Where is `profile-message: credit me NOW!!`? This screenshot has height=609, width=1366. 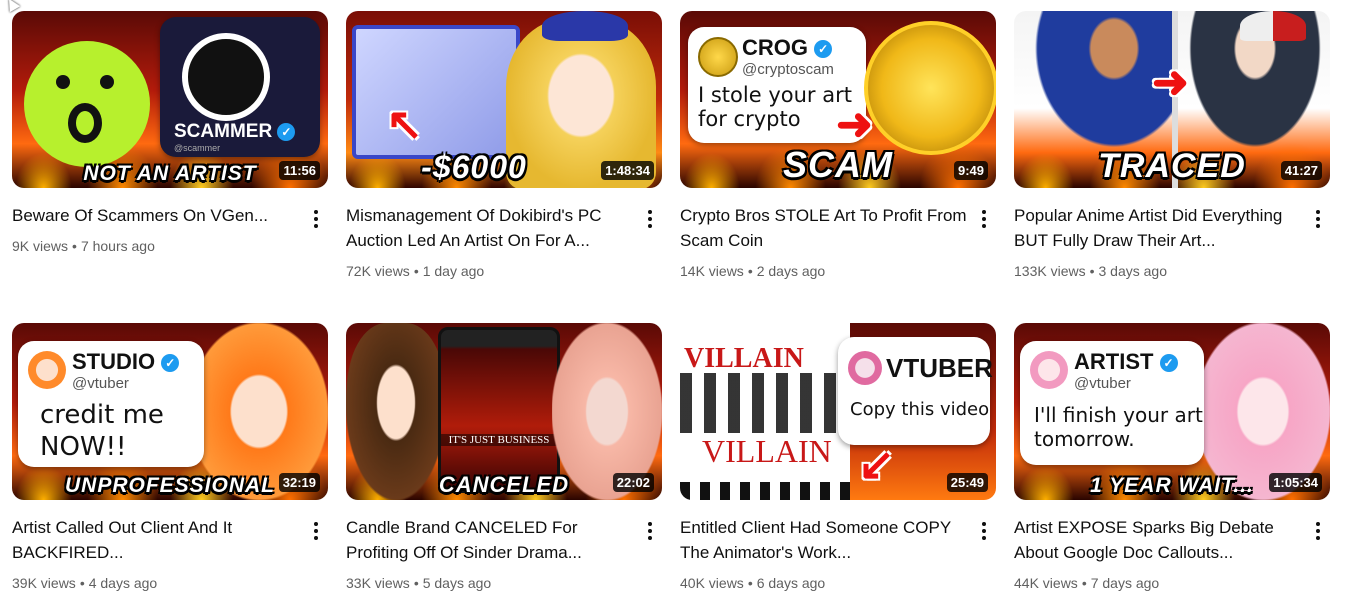 profile-message: credit me NOW!! is located at coordinates (102, 431).